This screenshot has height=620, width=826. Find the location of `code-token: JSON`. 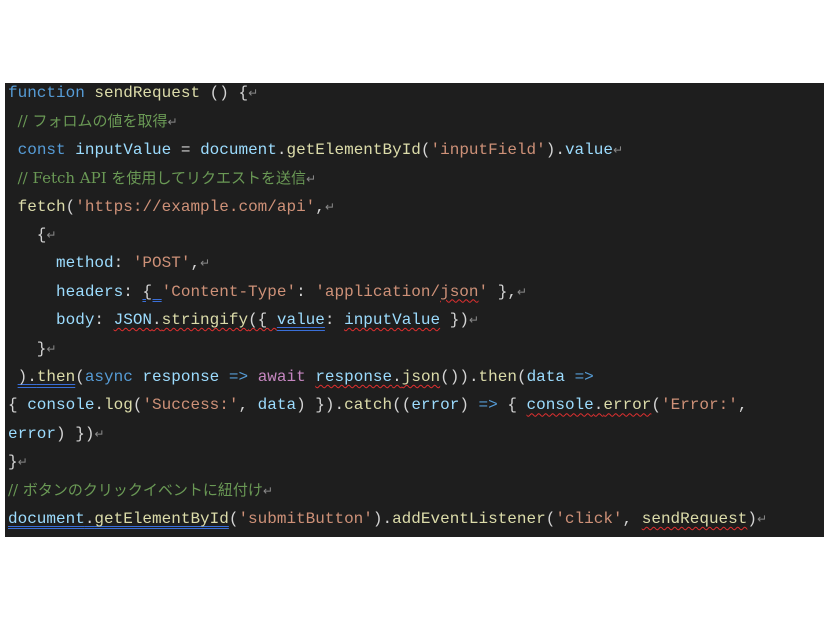

code-token: JSON is located at coordinates (133, 320).